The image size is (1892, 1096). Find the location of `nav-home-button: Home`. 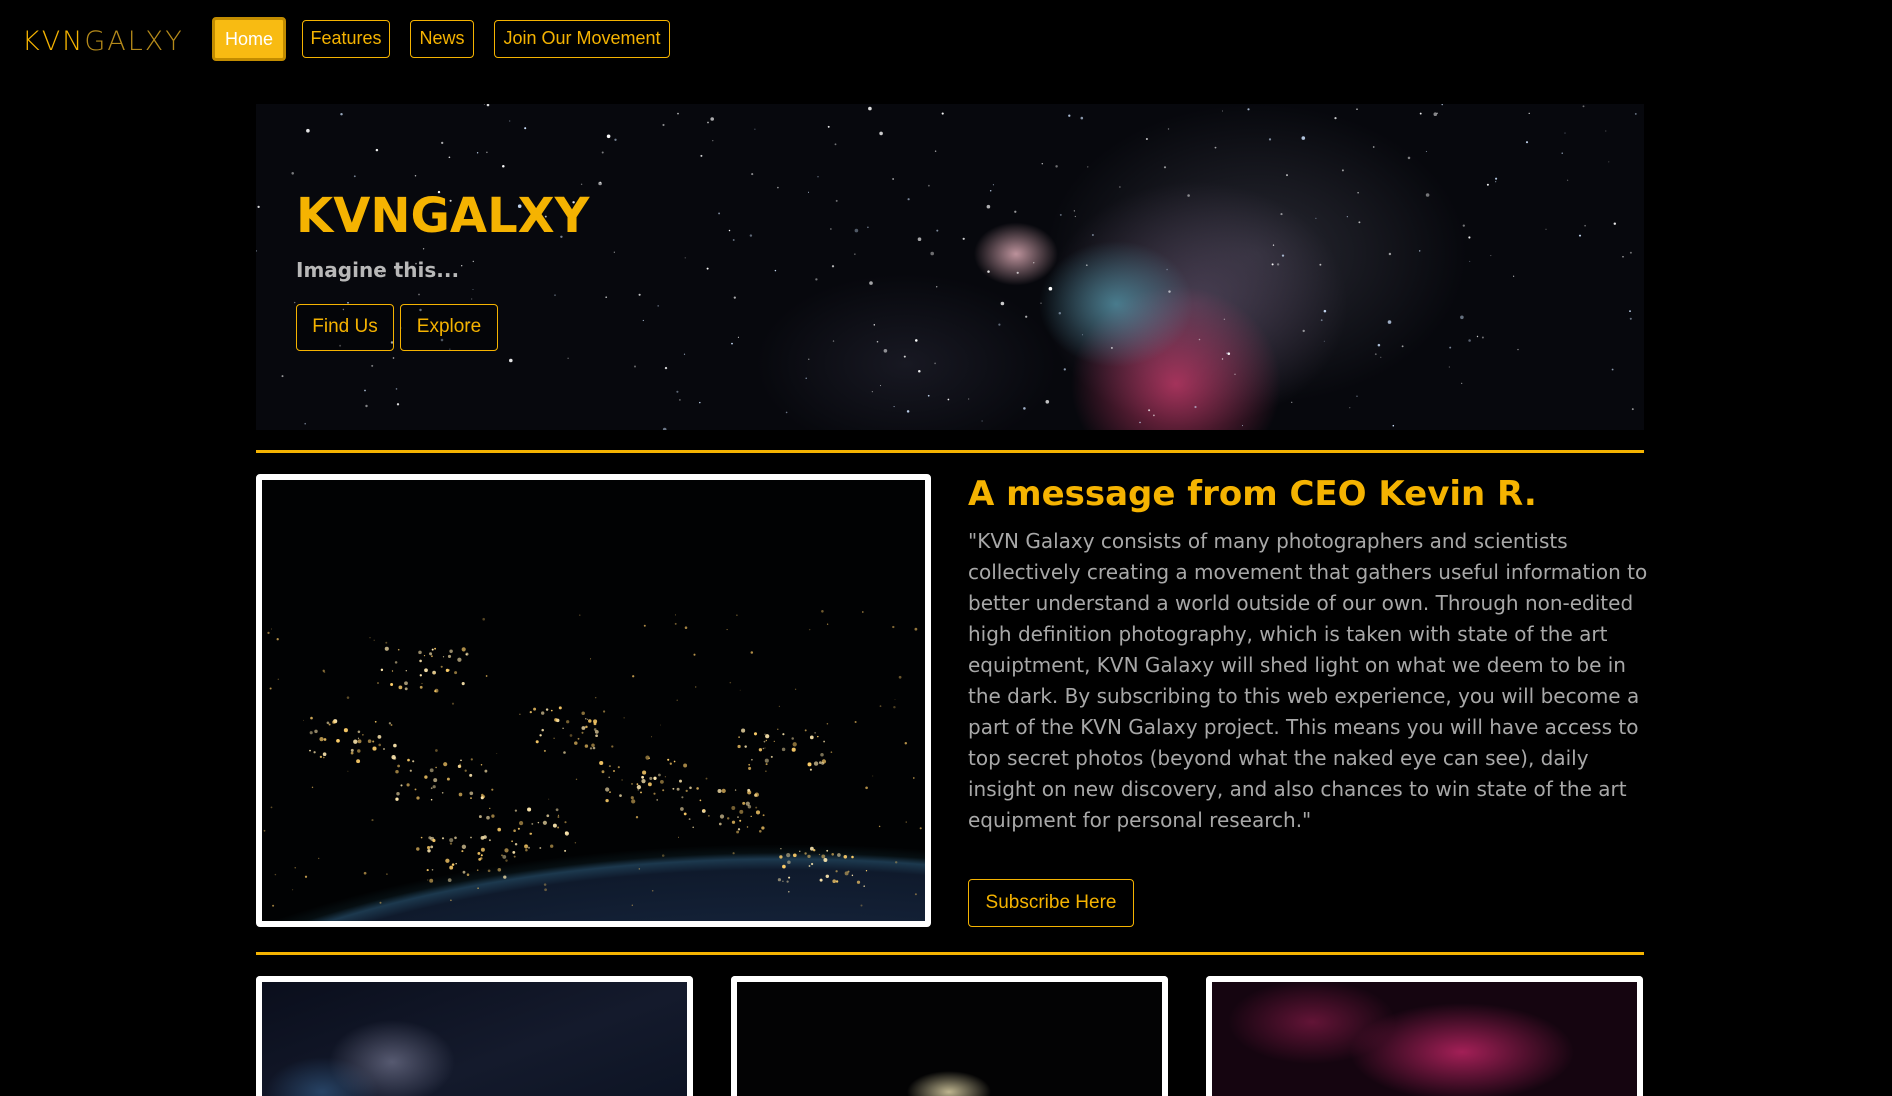

nav-home-button: Home is located at coordinates (249, 39).